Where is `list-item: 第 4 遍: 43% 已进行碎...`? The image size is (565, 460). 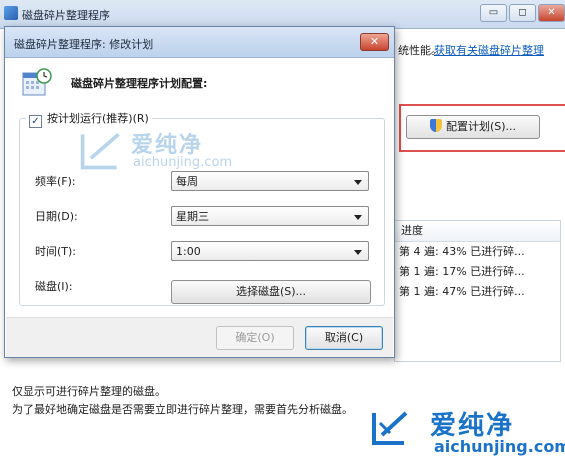
list-item: 第 4 遍: 43% 已进行碎... is located at coordinates (477, 252).